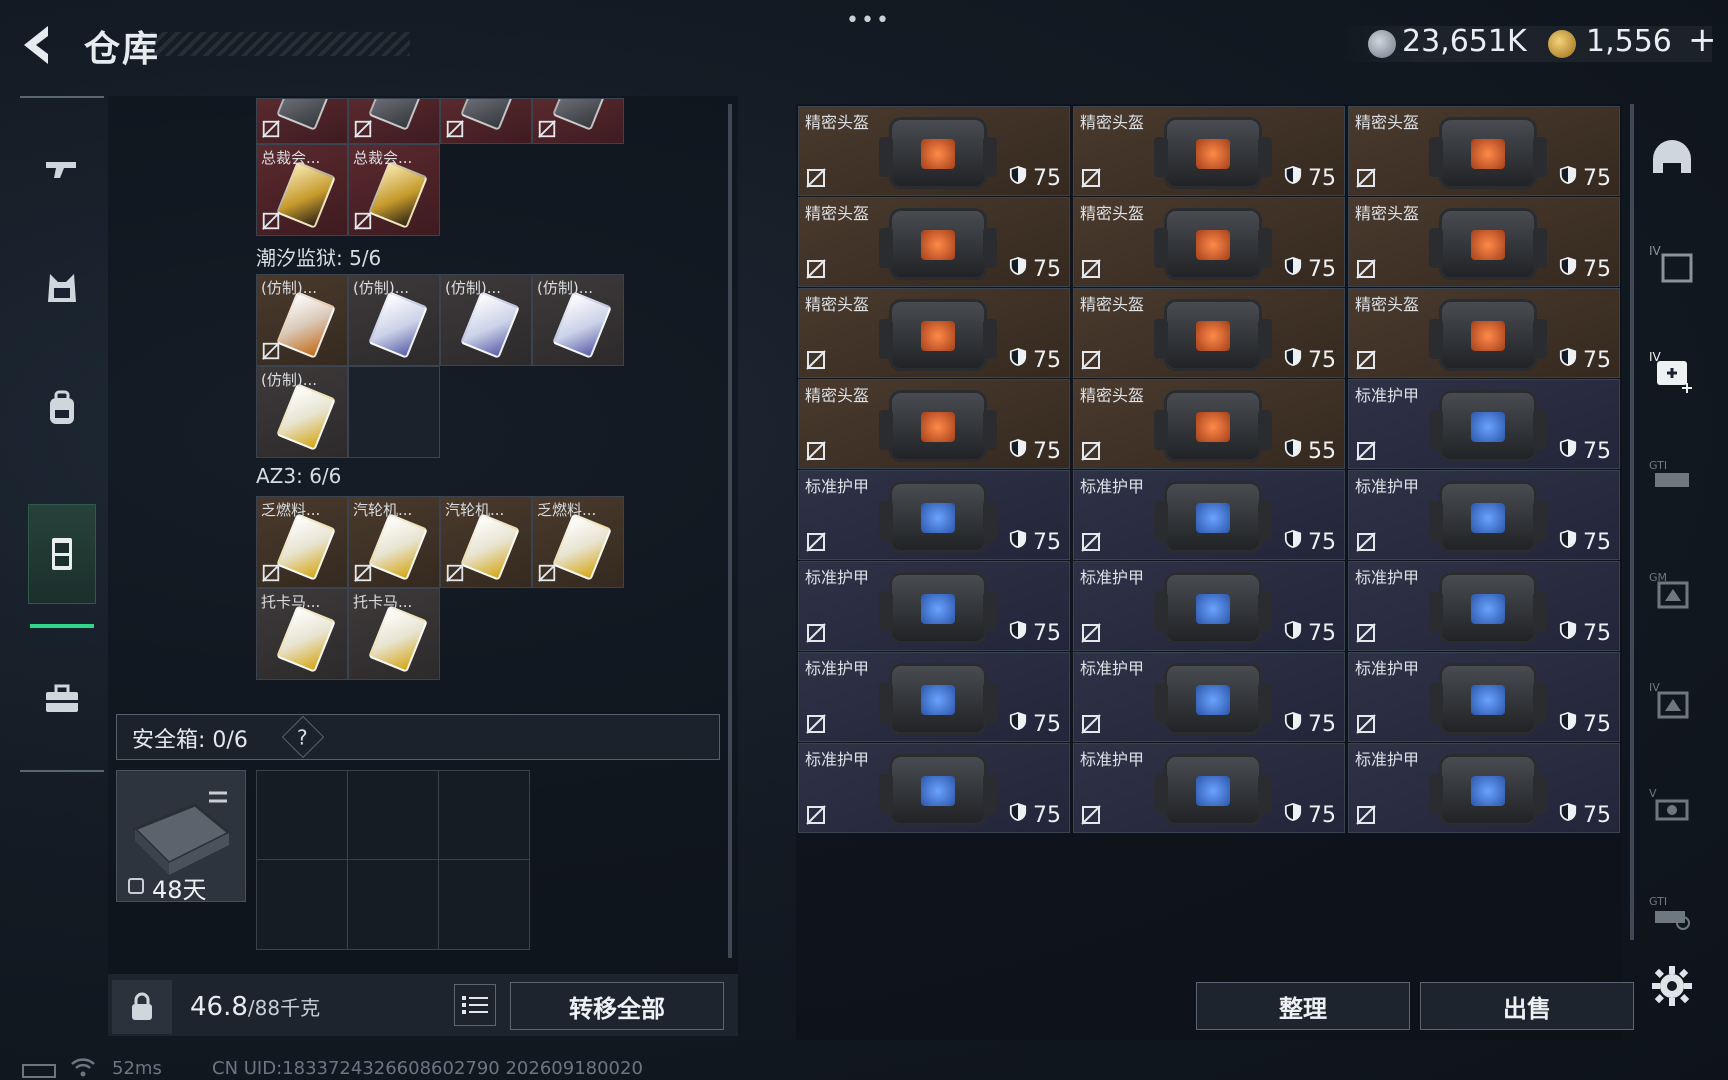 The height and width of the screenshot is (1080, 1728). What do you see at coordinates (1527, 1006) in the screenshot?
I see `sell-button: 出售` at bounding box center [1527, 1006].